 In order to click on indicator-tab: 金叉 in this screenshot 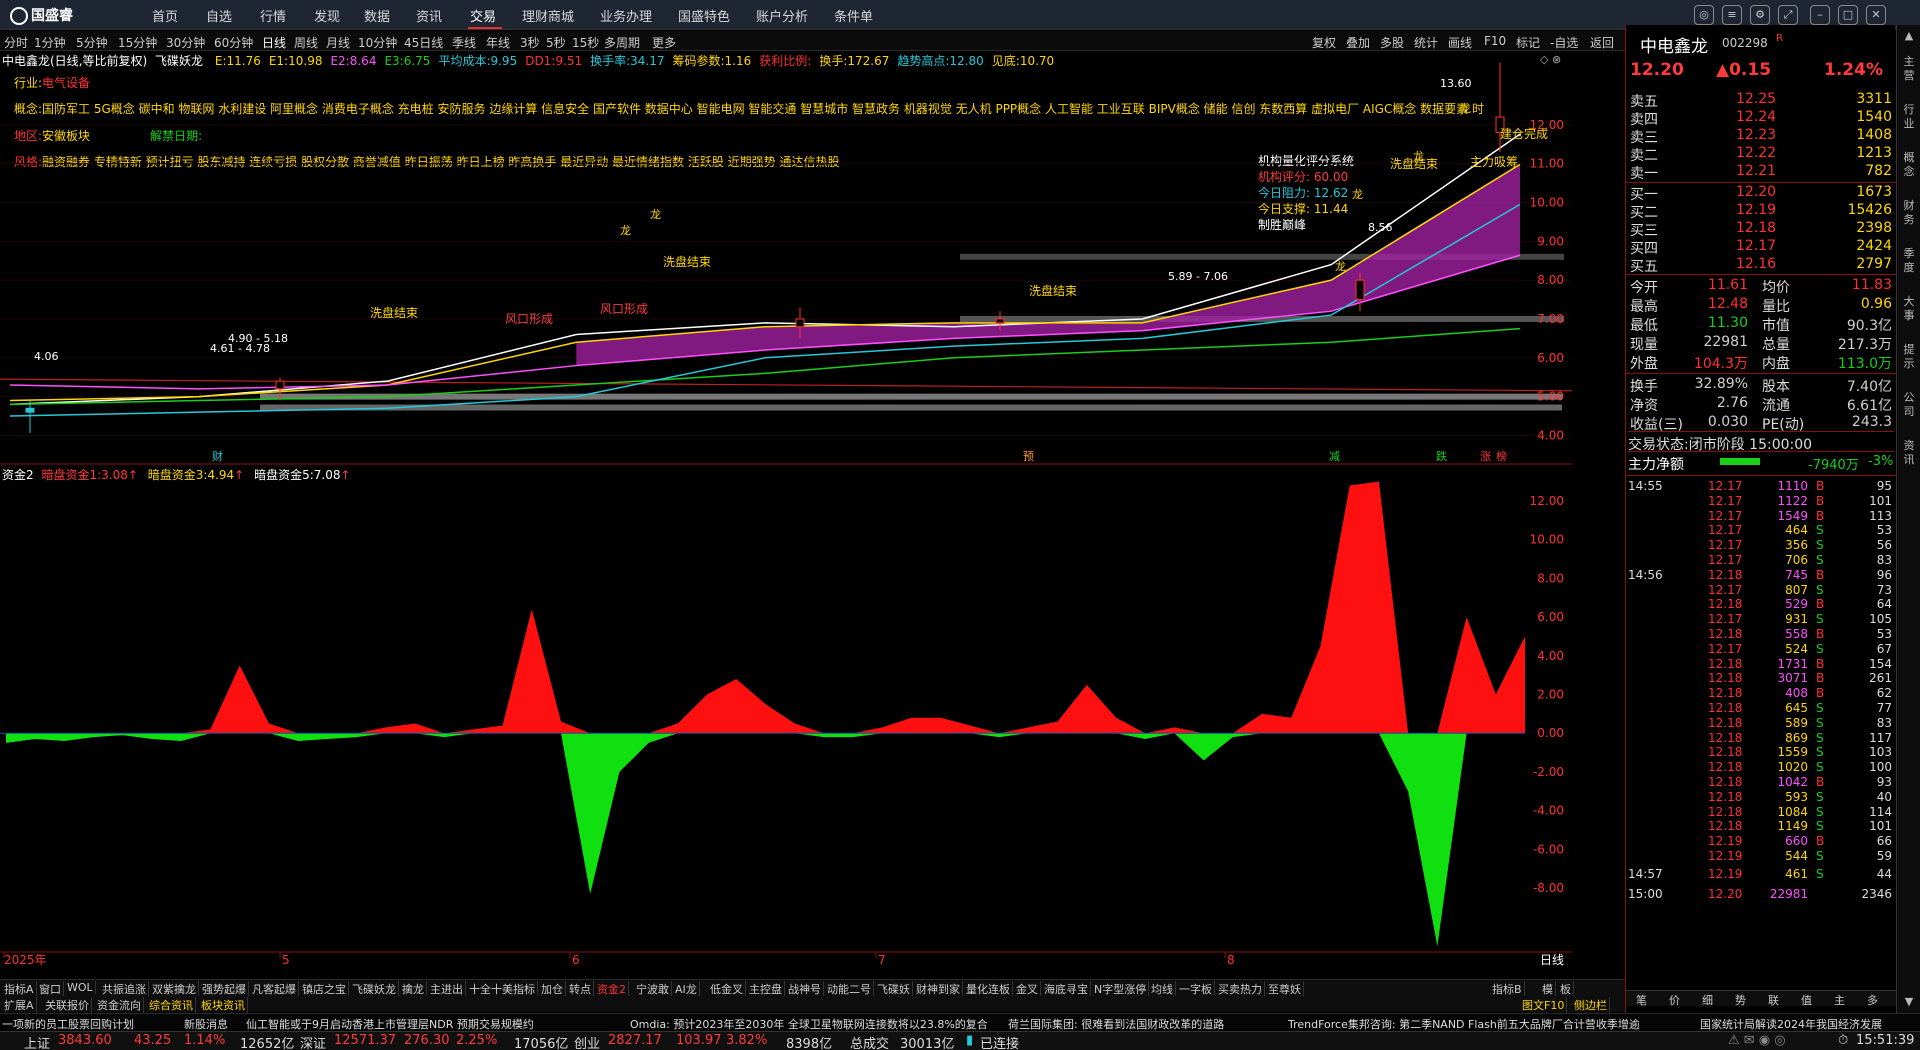, I will do `click(1027, 989)`.